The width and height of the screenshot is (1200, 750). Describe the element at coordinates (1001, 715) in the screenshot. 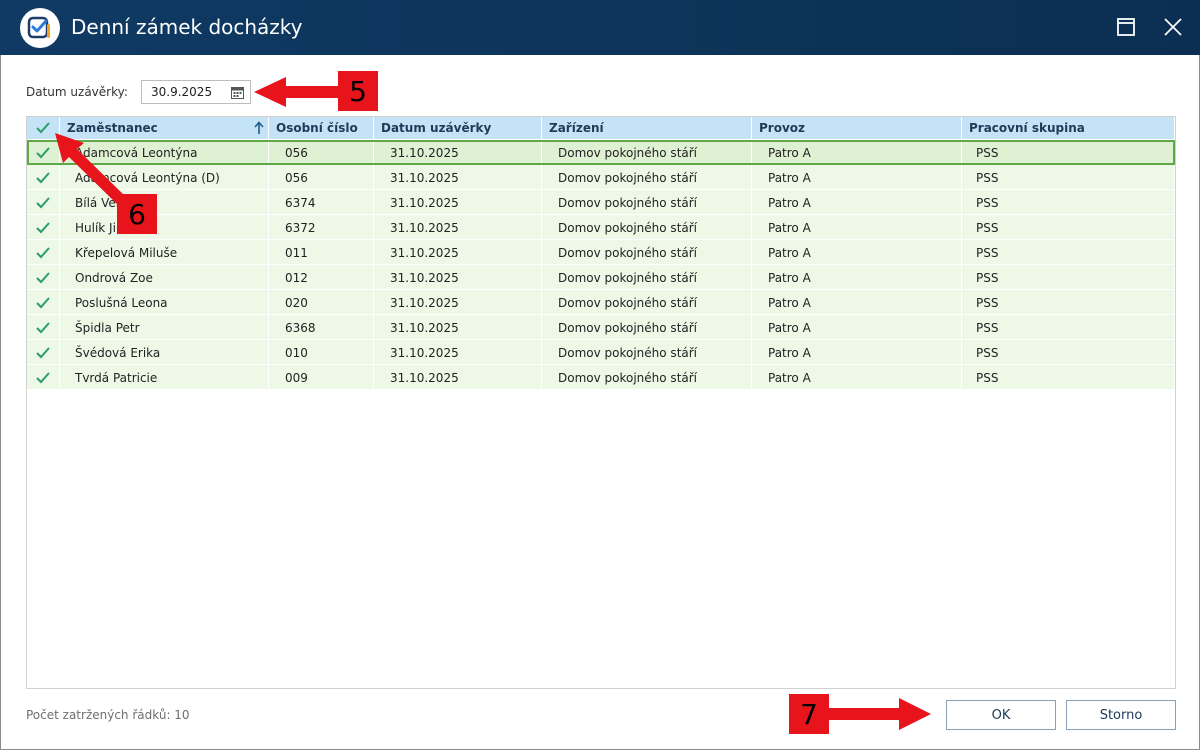

I see `ok-button: OK` at that location.